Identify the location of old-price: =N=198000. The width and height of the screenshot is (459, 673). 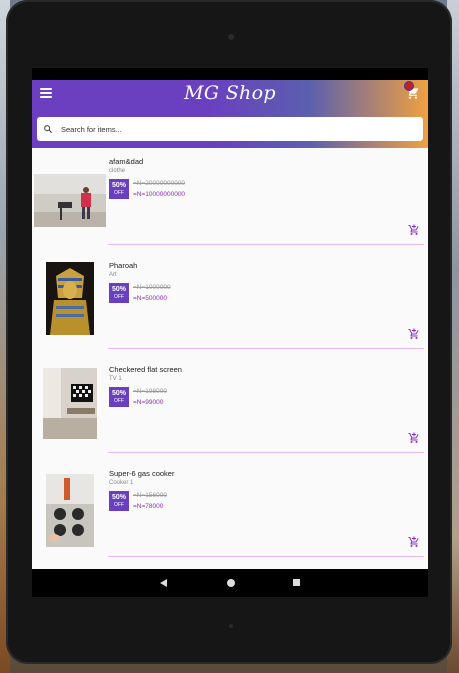
(150, 391).